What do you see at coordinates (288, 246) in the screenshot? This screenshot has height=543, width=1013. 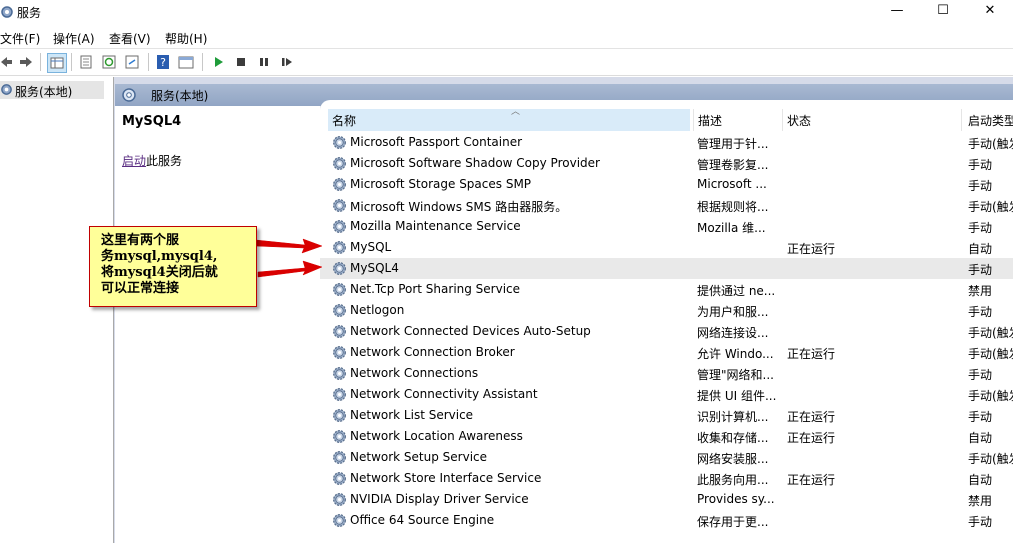 I see `arrow-to-mysql` at bounding box center [288, 246].